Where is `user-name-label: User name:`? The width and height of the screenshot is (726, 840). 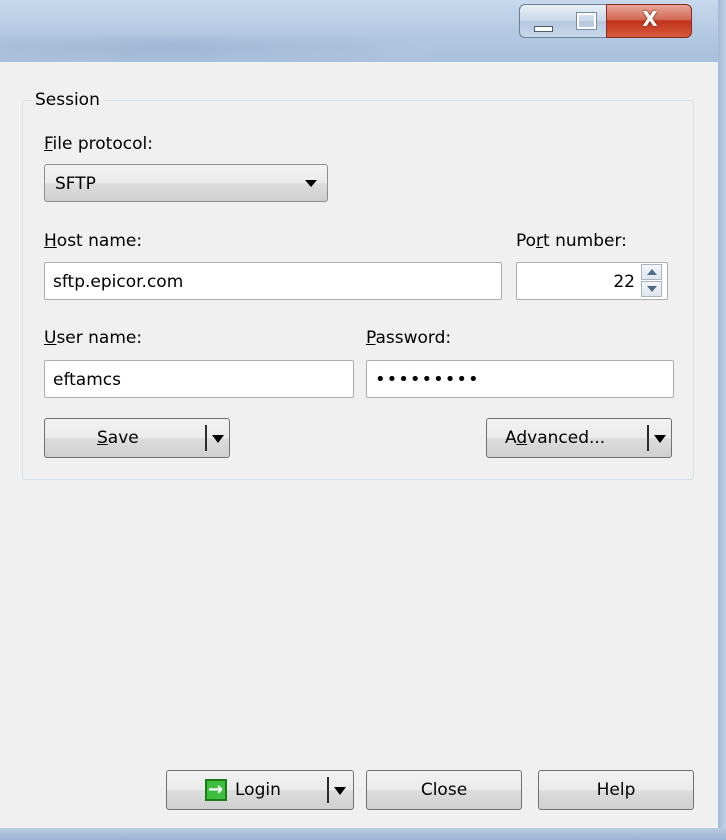 user-name-label: User name: is located at coordinates (93, 338).